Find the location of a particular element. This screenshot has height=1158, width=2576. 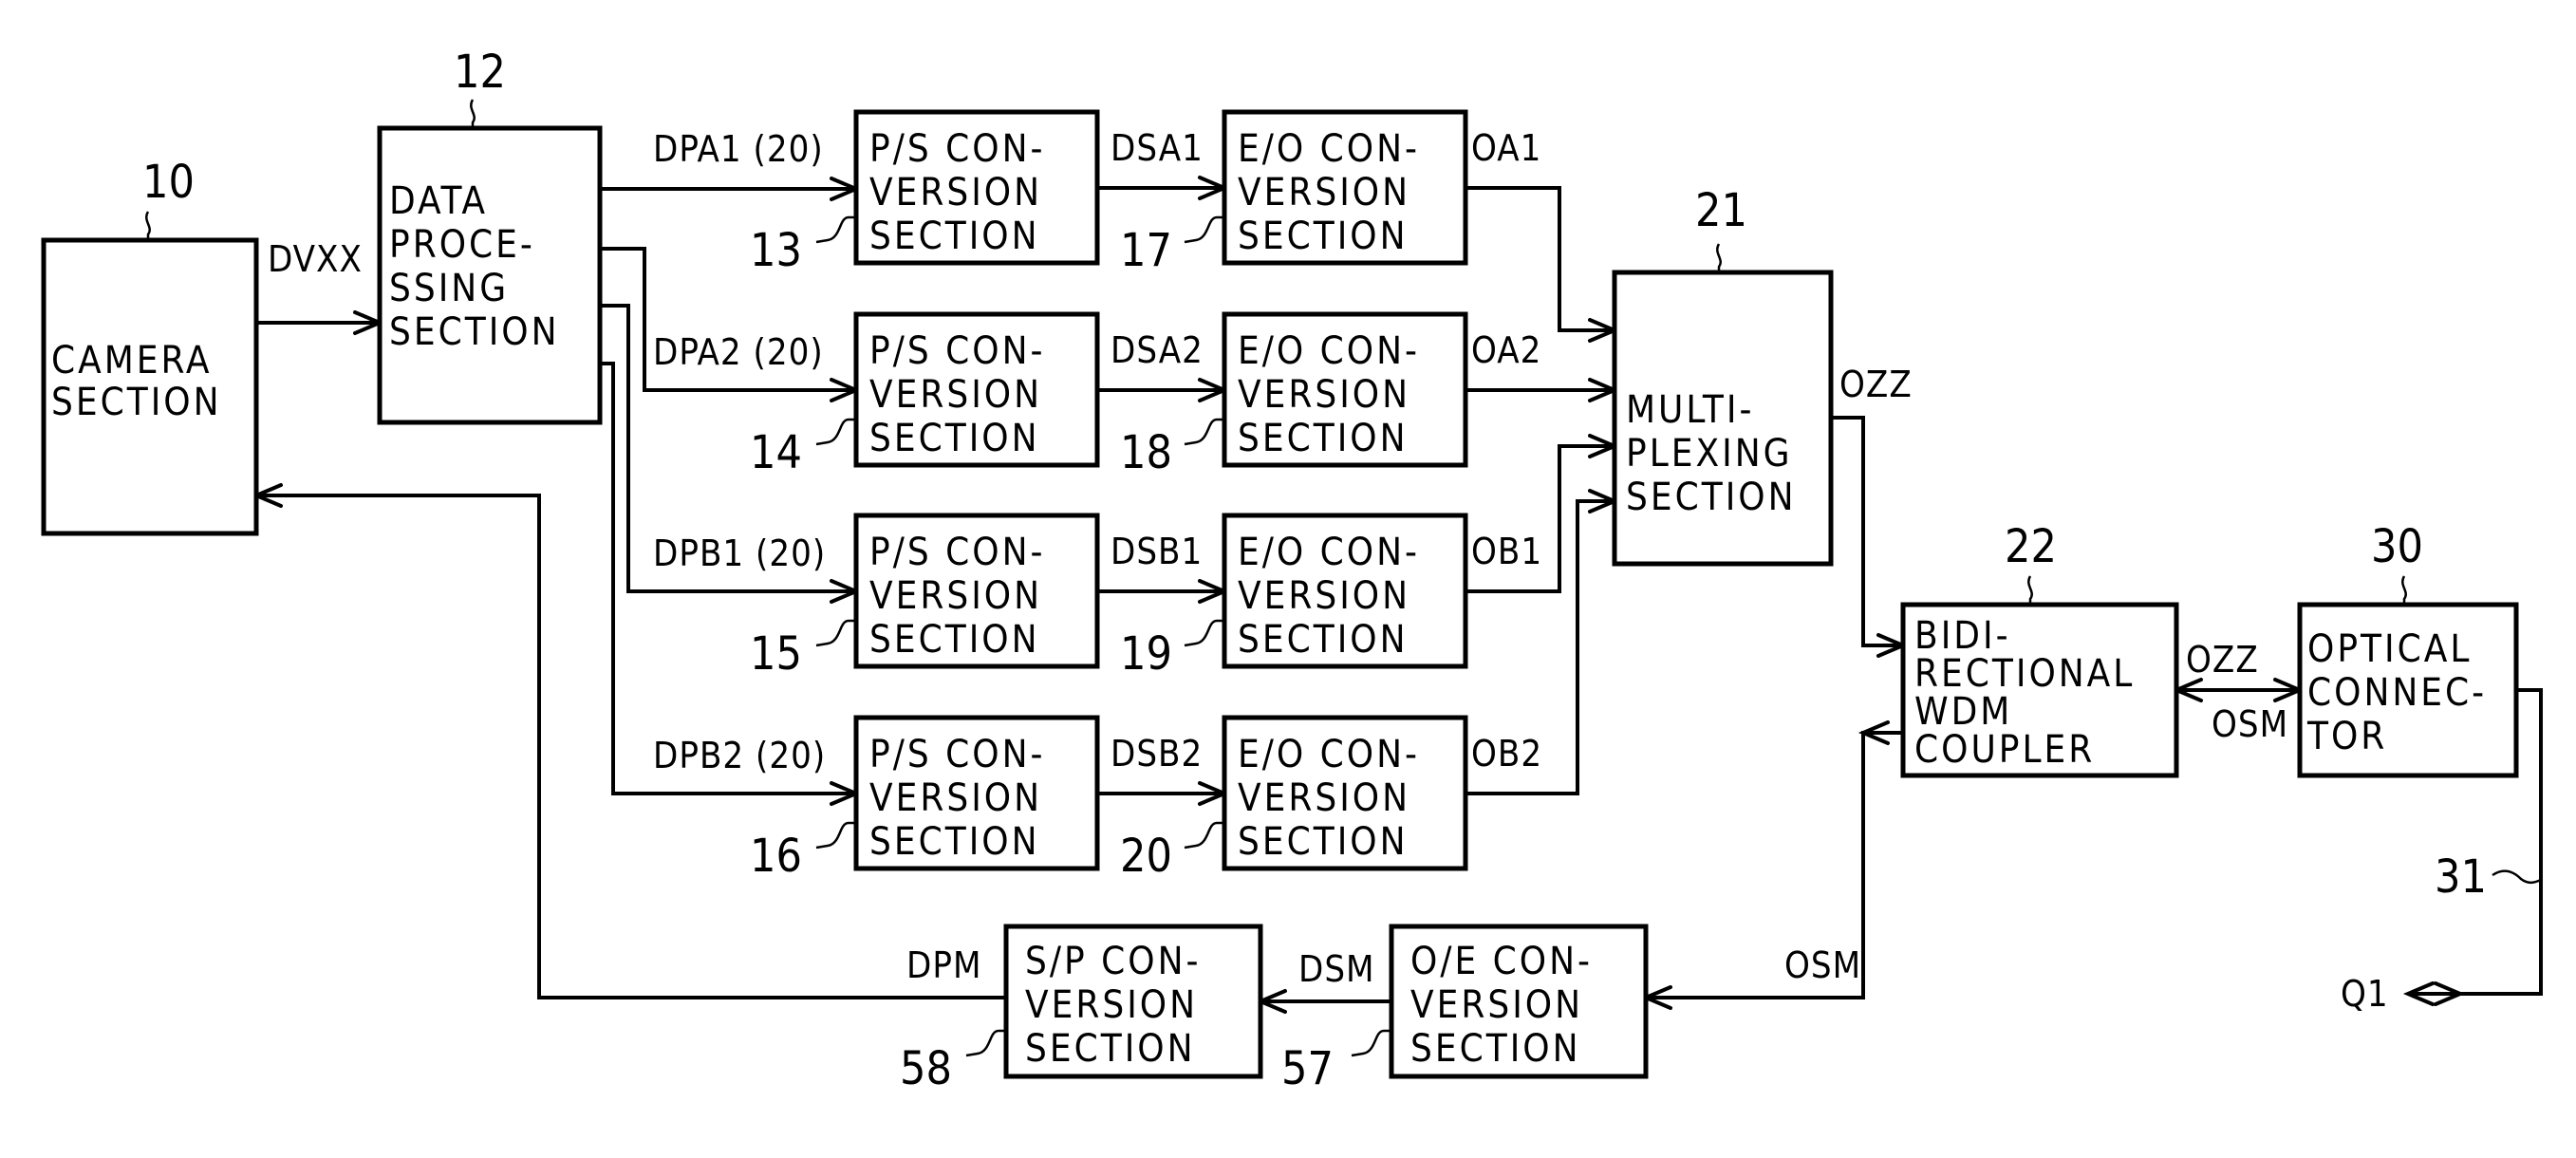

signal-label-dpa1: DPA1 (20) is located at coordinates (738, 149).